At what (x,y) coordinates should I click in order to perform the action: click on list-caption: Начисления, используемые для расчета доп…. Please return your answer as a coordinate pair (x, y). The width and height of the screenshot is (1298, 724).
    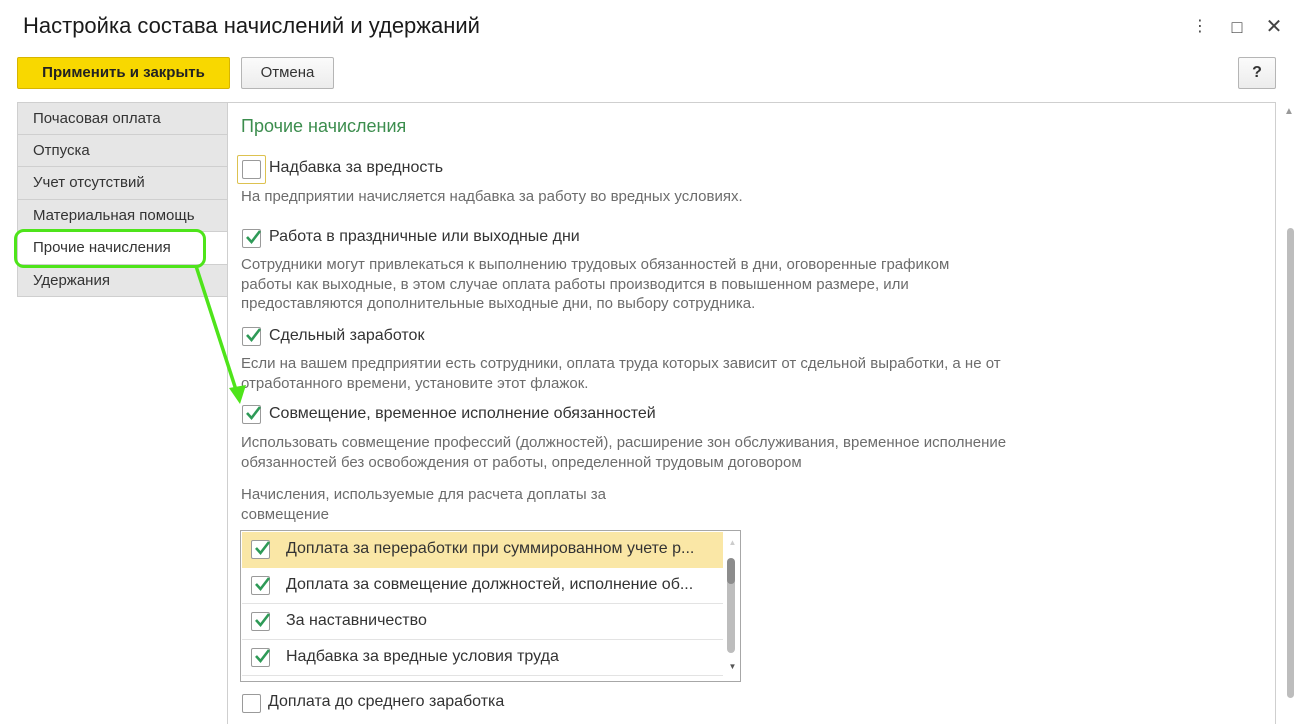
    Looking at the image, I should click on (423, 504).